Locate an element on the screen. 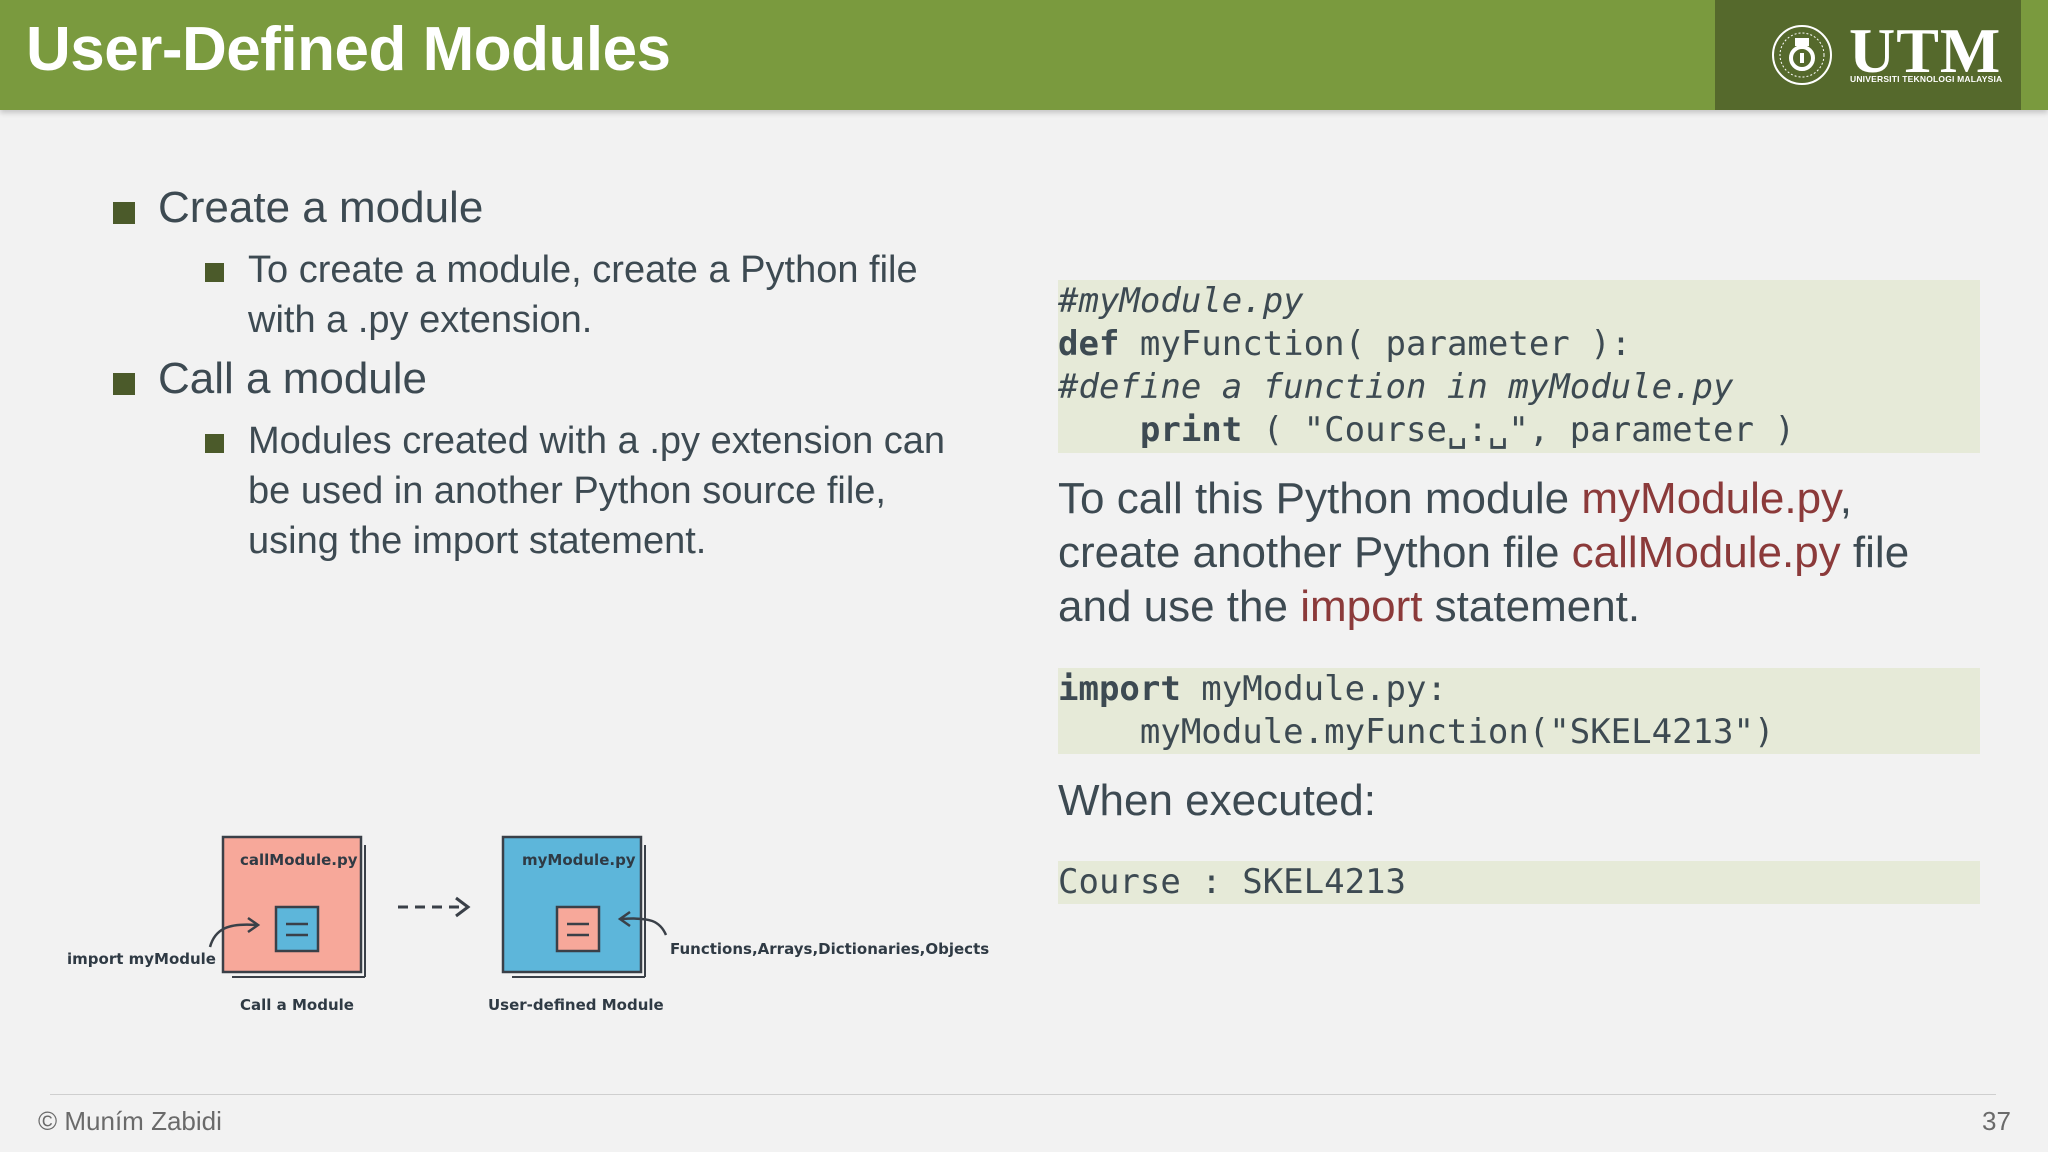 Image resolution: width=2048 pixels, height=1152 pixels. logo-subtext: UNIVERSITI TEKNOLOGI MALAYSIA is located at coordinates (1926, 79).